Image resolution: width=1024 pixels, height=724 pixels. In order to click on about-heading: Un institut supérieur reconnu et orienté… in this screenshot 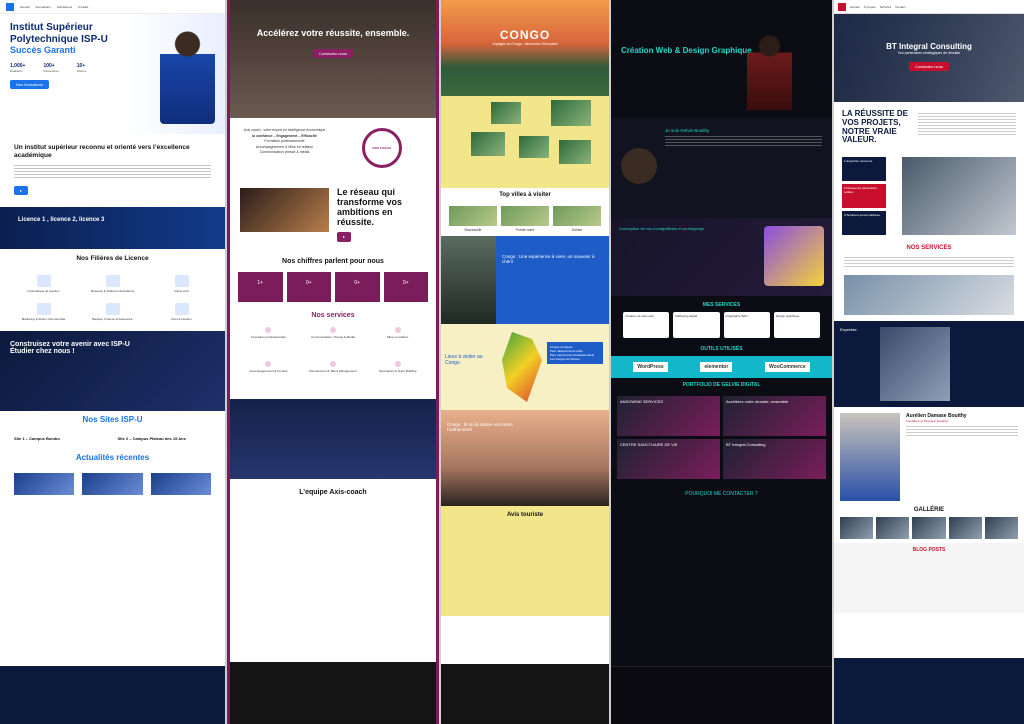, I will do `click(102, 152)`.